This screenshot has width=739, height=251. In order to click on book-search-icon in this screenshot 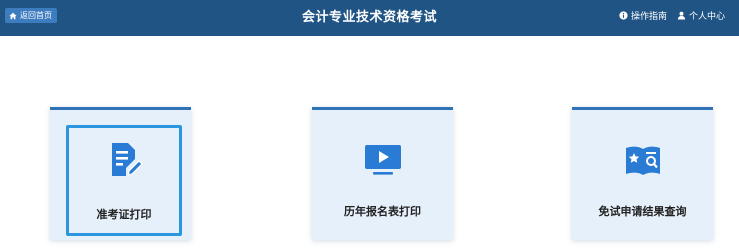, I will do `click(642, 160)`.